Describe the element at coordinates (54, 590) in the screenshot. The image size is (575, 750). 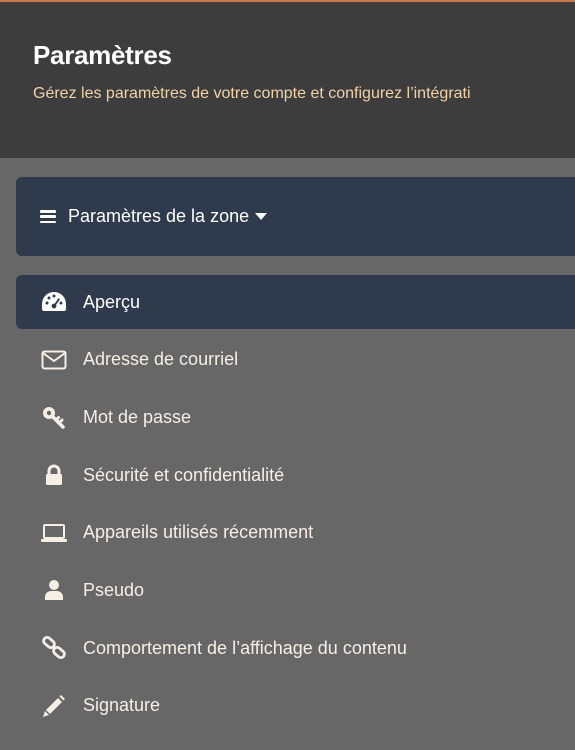
I see `user-icon` at that location.